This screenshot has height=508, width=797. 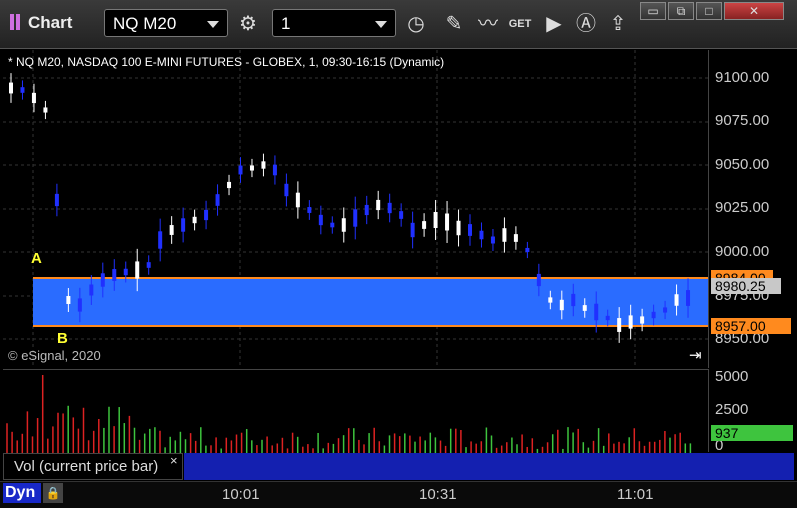 What do you see at coordinates (454, 24) in the screenshot?
I see `pencil-icon: ✎` at bounding box center [454, 24].